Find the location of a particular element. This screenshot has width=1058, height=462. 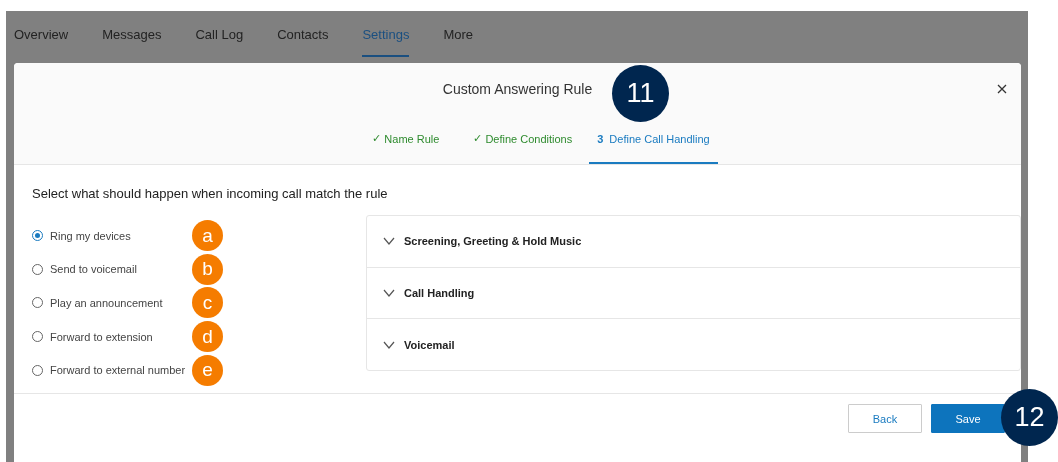

nav-tab: Messages is located at coordinates (132, 34).